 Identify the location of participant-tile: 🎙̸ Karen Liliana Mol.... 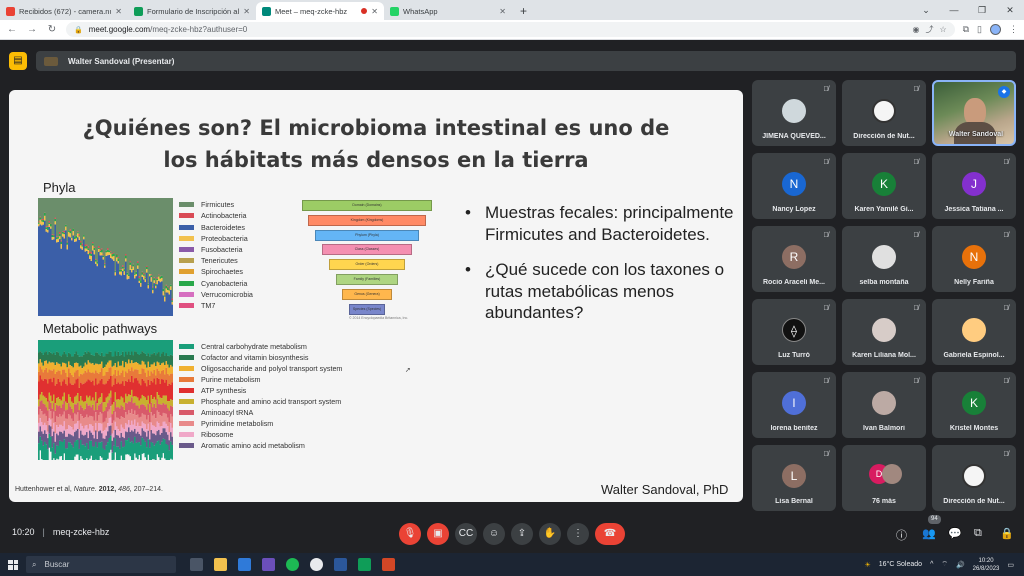
(884, 332).